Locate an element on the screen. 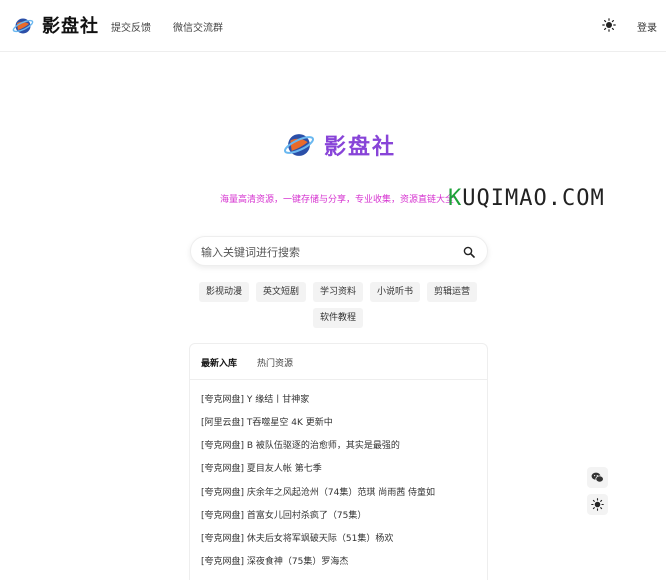 This screenshot has width=666, height=580. search-input is located at coordinates (326, 252).